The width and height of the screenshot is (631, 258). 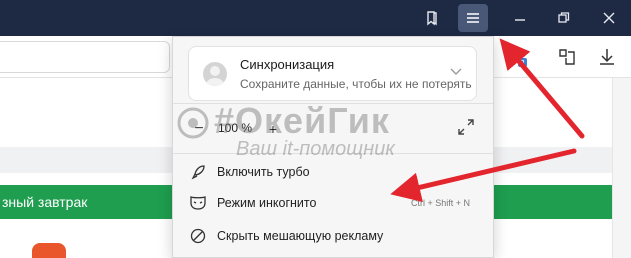 What do you see at coordinates (267, 203) in the screenshot?
I see `menu-item-label: Режим инкогнито` at bounding box center [267, 203].